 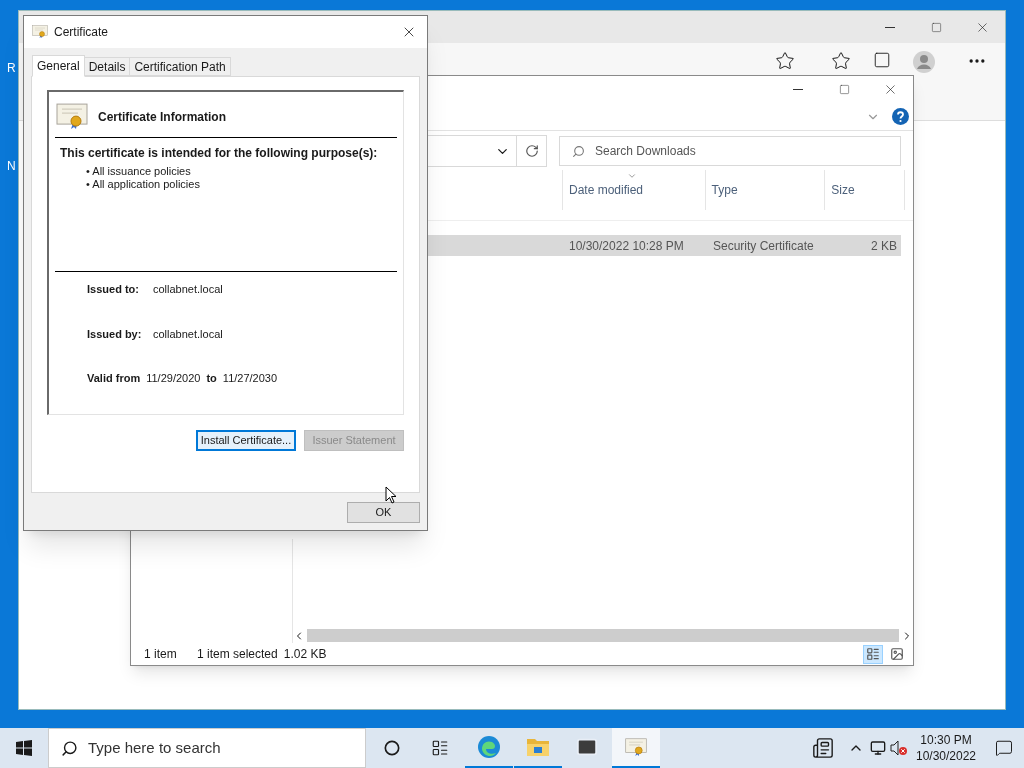 What do you see at coordinates (161, 654) in the screenshot?
I see `item-count: 1 item` at bounding box center [161, 654].